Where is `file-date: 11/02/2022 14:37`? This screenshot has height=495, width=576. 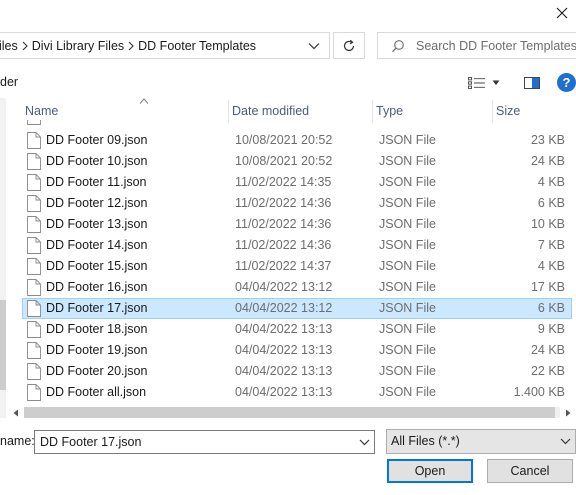
file-date: 11/02/2022 14:37 is located at coordinates (283, 266).